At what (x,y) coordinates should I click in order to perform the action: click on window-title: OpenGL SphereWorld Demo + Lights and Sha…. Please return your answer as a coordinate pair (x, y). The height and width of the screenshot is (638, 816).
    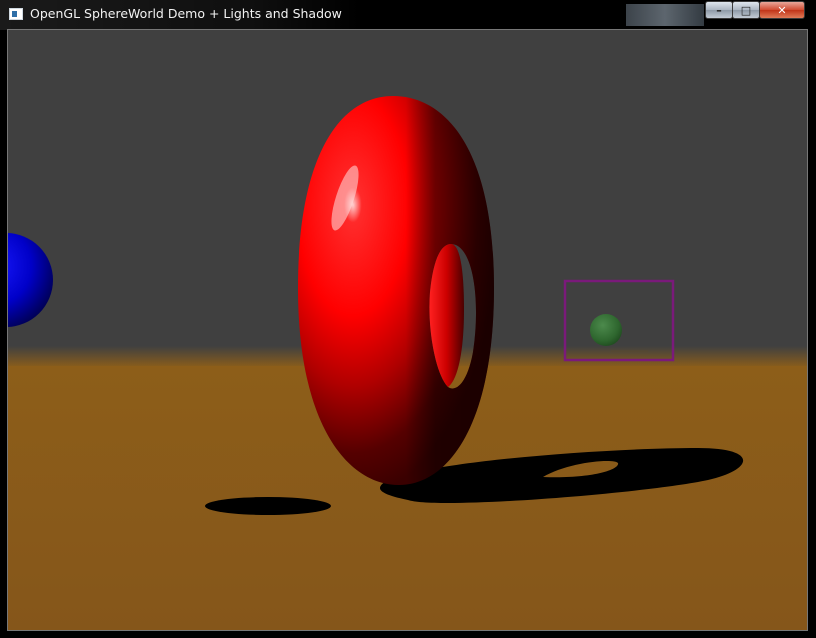
    Looking at the image, I should click on (186, 13).